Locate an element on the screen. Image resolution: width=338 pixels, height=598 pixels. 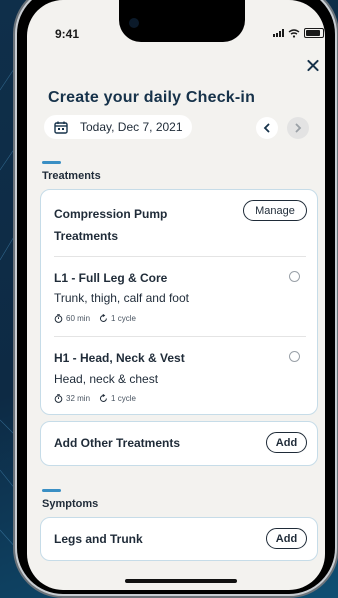
add-treatment-button: Add is located at coordinates (286, 442).